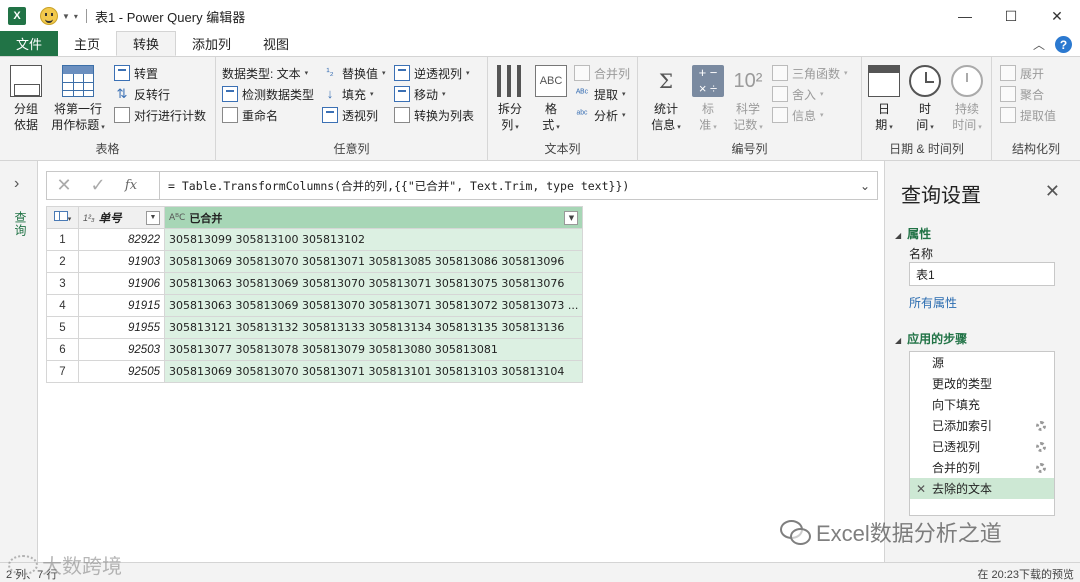 The height and width of the screenshot is (582, 1080). I want to click on cell-id: 92505, so click(121, 371).